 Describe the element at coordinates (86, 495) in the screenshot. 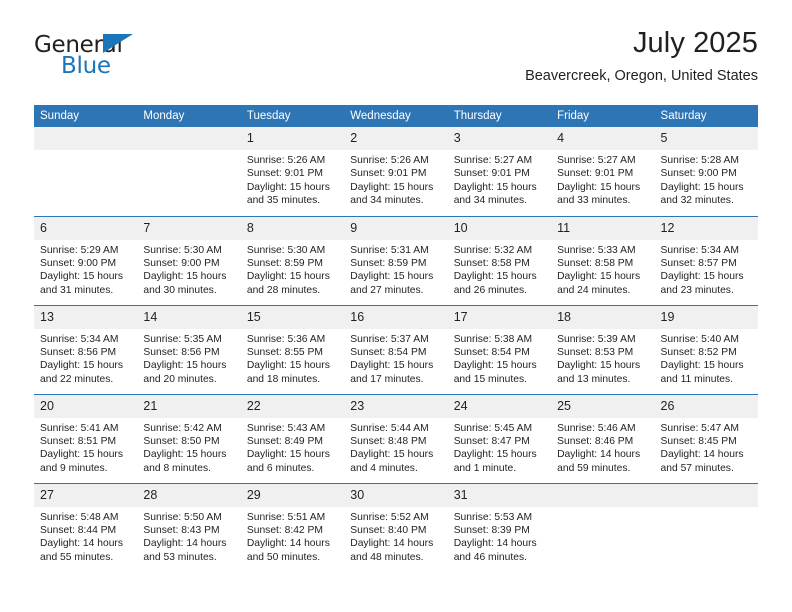

I see `day-number: 27` at that location.